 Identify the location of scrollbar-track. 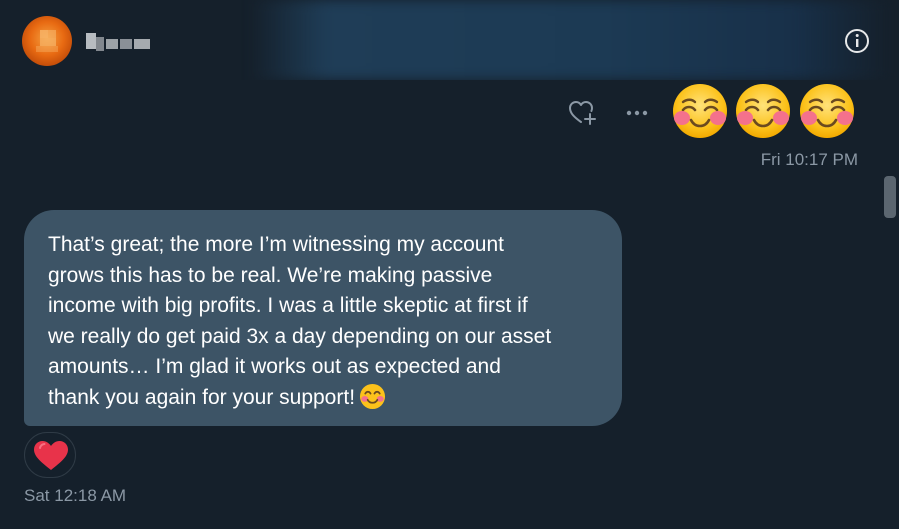
(889, 304).